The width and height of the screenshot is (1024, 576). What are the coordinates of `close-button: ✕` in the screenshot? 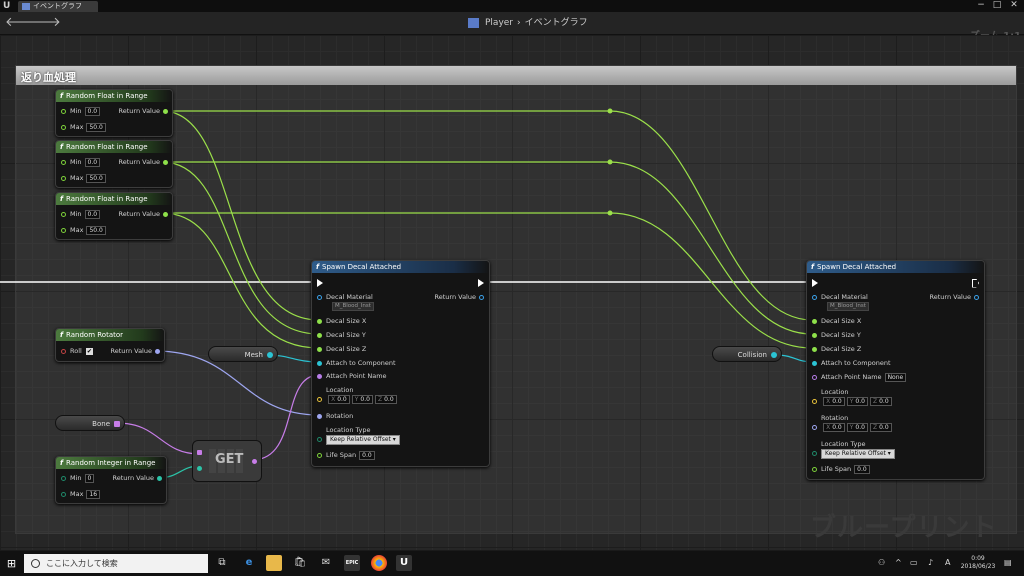 It's located at (1014, 5).